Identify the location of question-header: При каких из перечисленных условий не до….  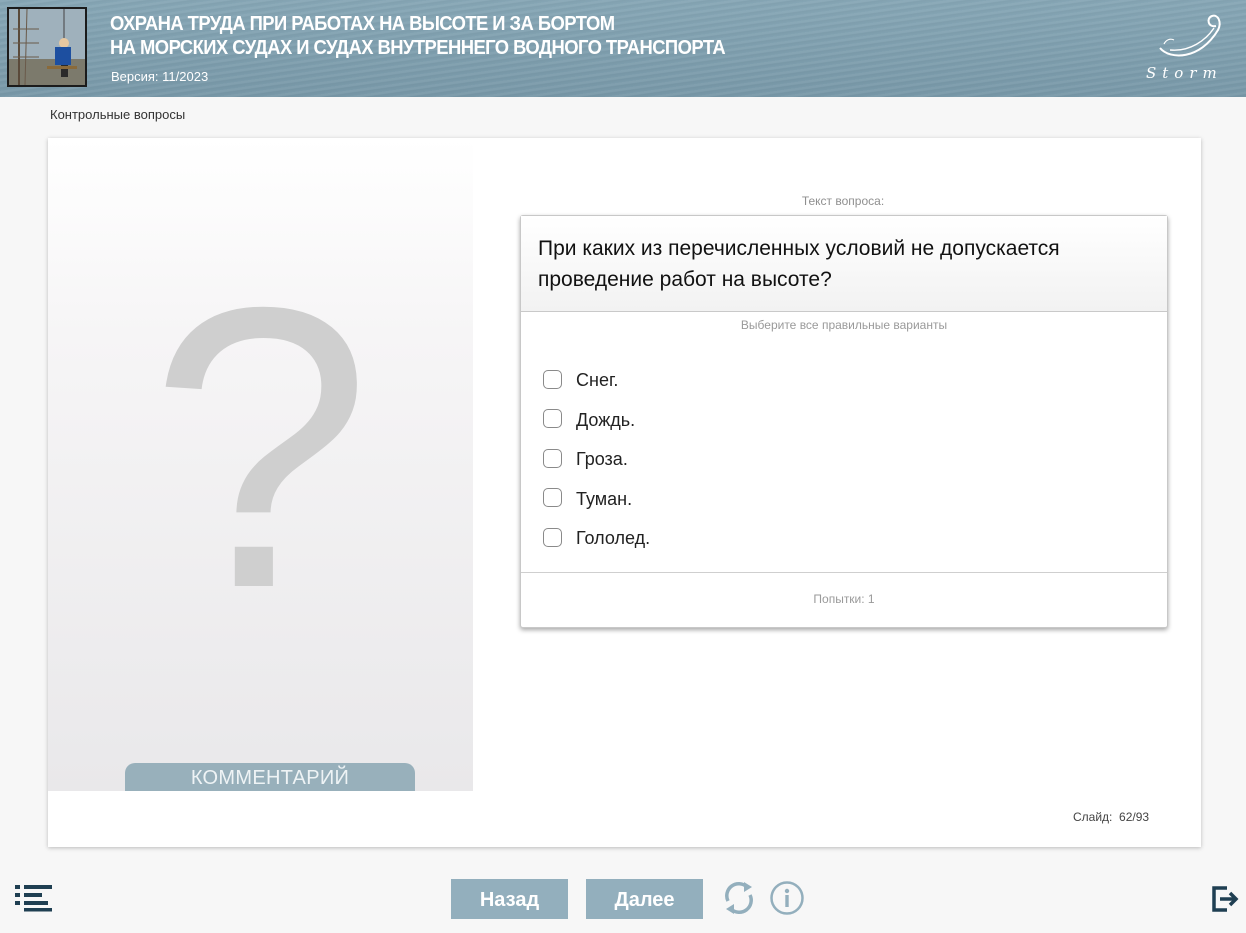
(844, 264).